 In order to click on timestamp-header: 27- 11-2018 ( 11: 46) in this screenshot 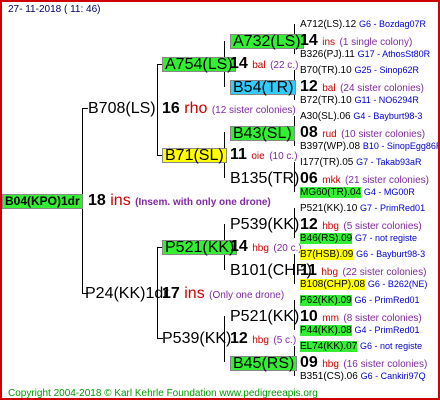, I will do `click(54, 9)`.